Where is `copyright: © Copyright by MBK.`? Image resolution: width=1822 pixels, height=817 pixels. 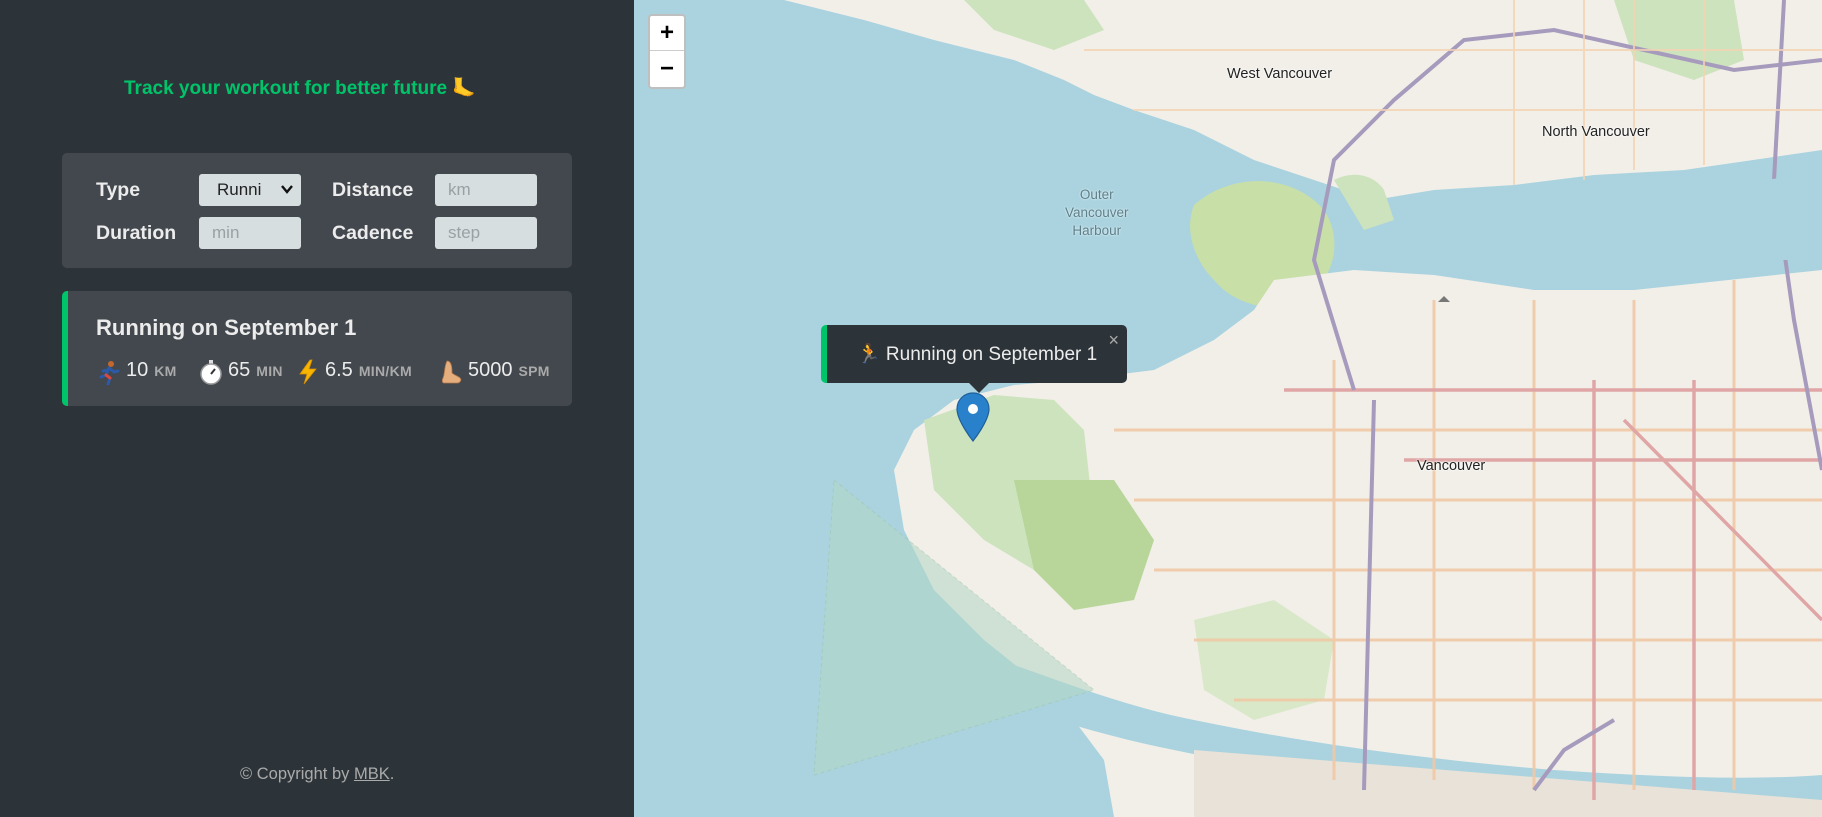 copyright: © Copyright by MBK. is located at coordinates (317, 774).